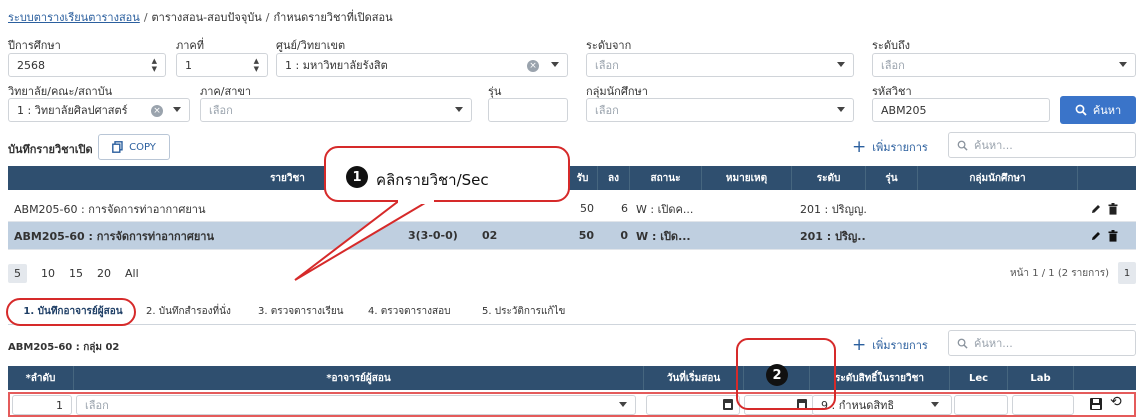 This screenshot has height=417, width=1144. What do you see at coordinates (432, 180) in the screenshot?
I see `step-one-text: คลิกรายวิชา/Sec` at bounding box center [432, 180].